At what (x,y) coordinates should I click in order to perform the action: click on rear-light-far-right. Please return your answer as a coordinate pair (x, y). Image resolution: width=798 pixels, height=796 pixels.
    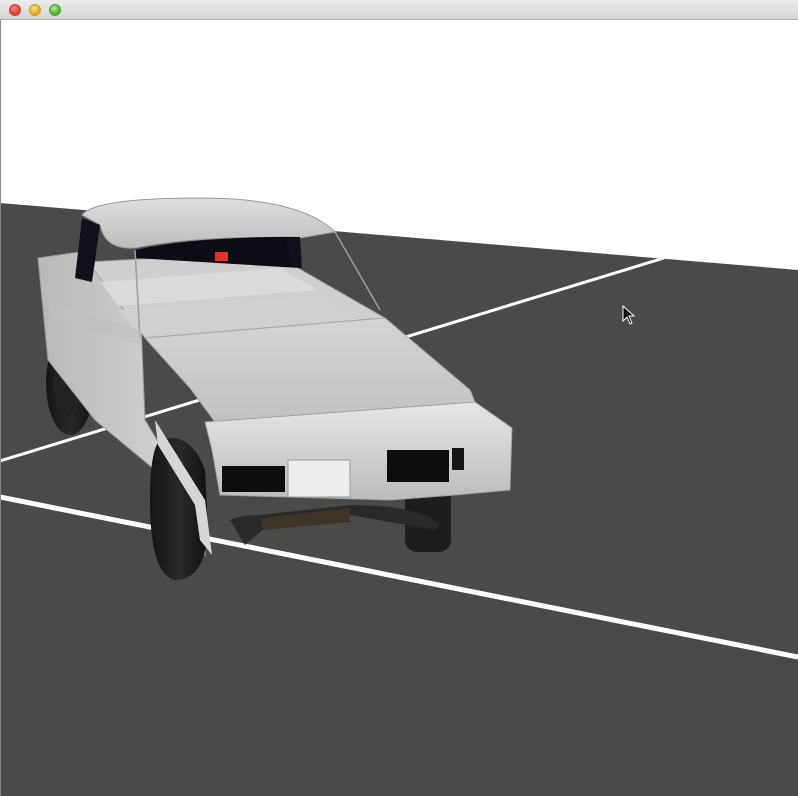
    Looking at the image, I should click on (458, 459).